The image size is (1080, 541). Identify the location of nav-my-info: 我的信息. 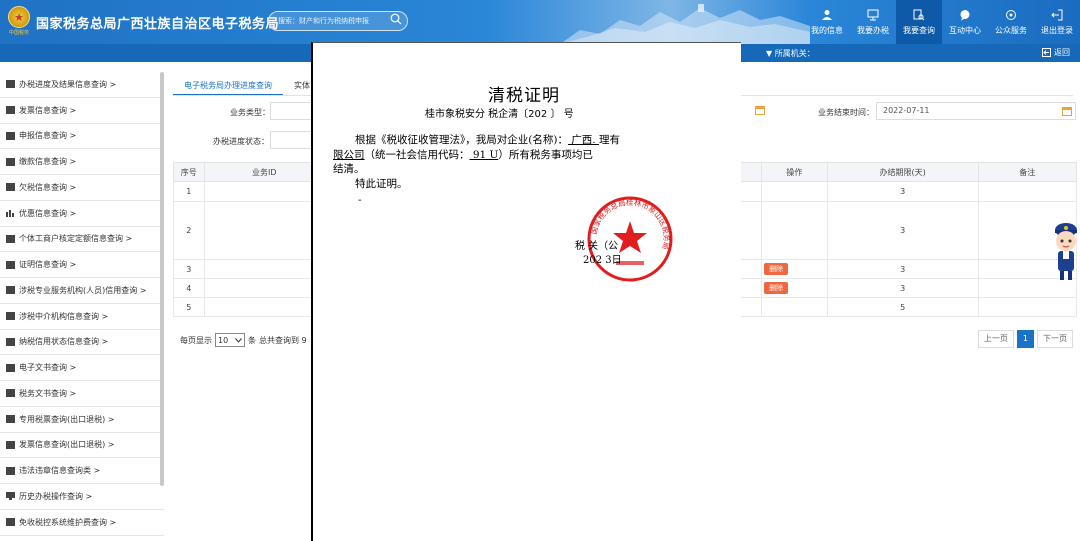
(827, 22).